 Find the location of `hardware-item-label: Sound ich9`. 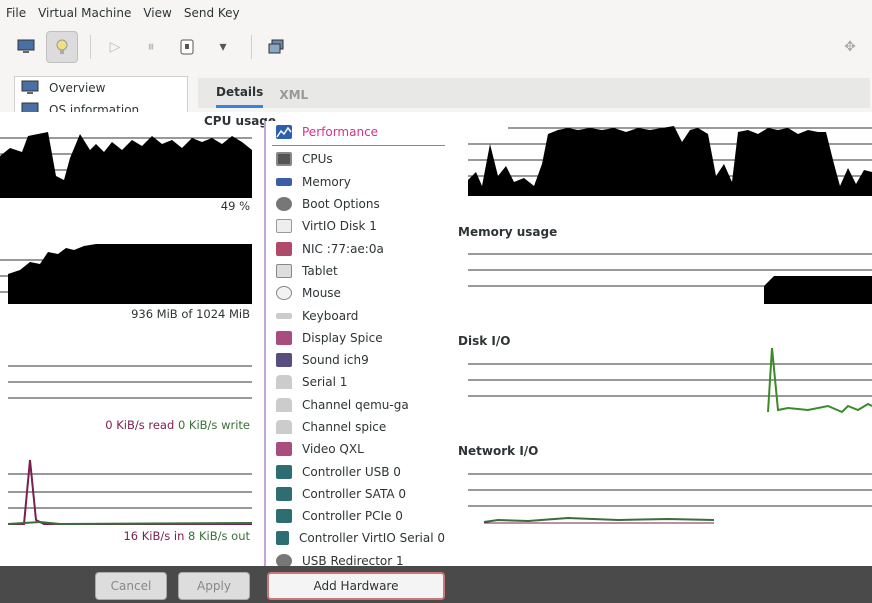

hardware-item-label: Sound ich9 is located at coordinates (335, 360).